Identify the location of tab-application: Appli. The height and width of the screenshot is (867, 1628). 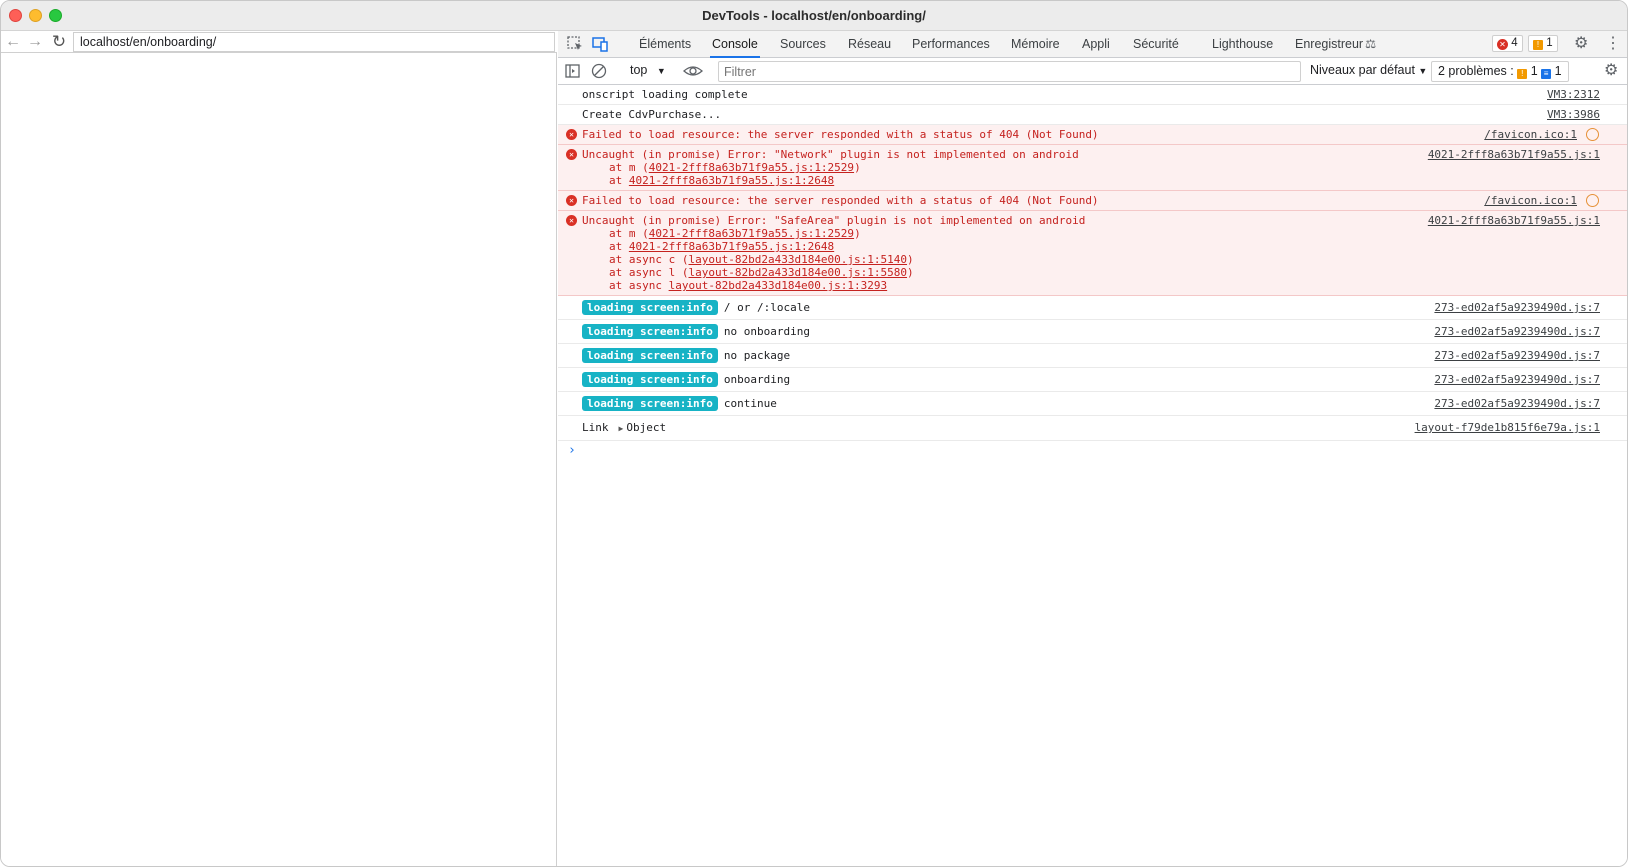
(1096, 44).